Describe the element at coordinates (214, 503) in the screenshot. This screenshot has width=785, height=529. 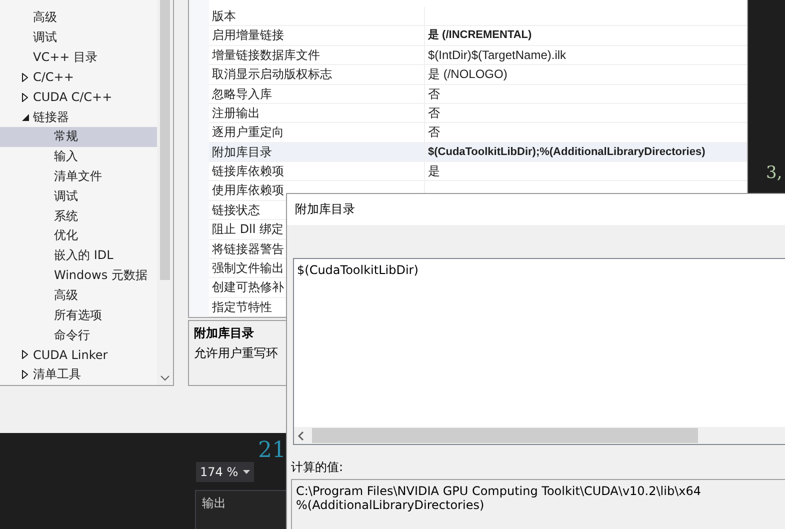
I see `panel-title: 输出` at that location.